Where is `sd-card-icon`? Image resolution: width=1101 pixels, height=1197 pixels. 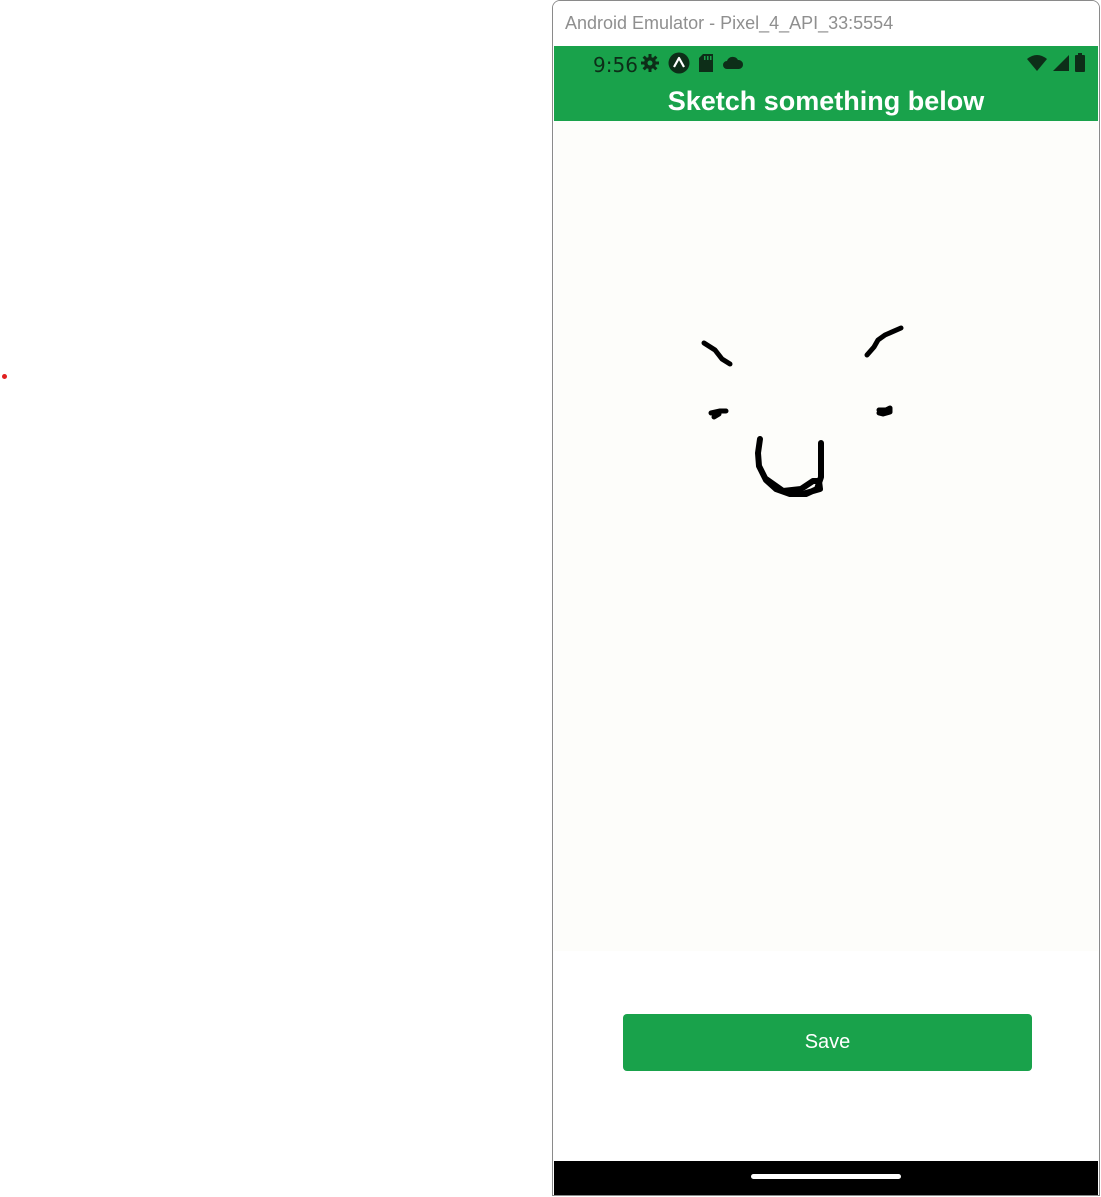 sd-card-icon is located at coordinates (706, 65).